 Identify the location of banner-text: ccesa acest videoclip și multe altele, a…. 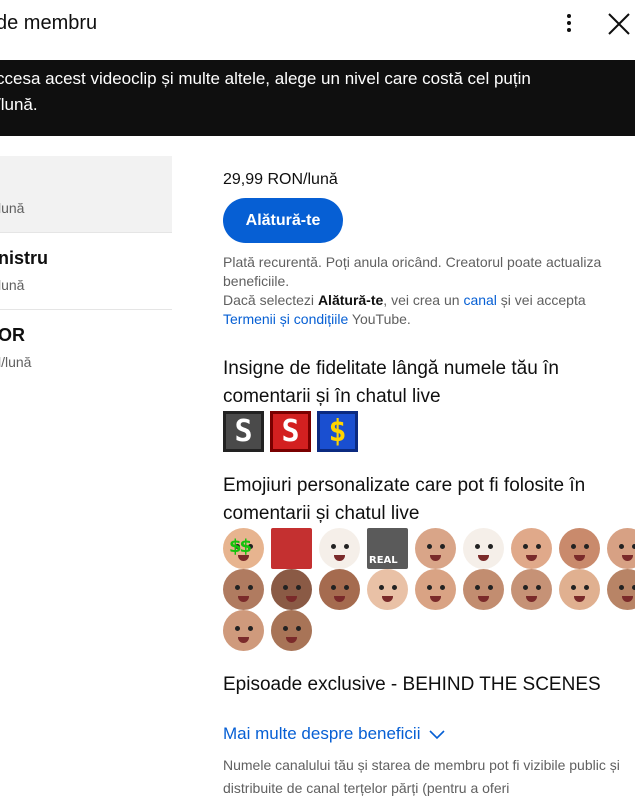
(298, 92).